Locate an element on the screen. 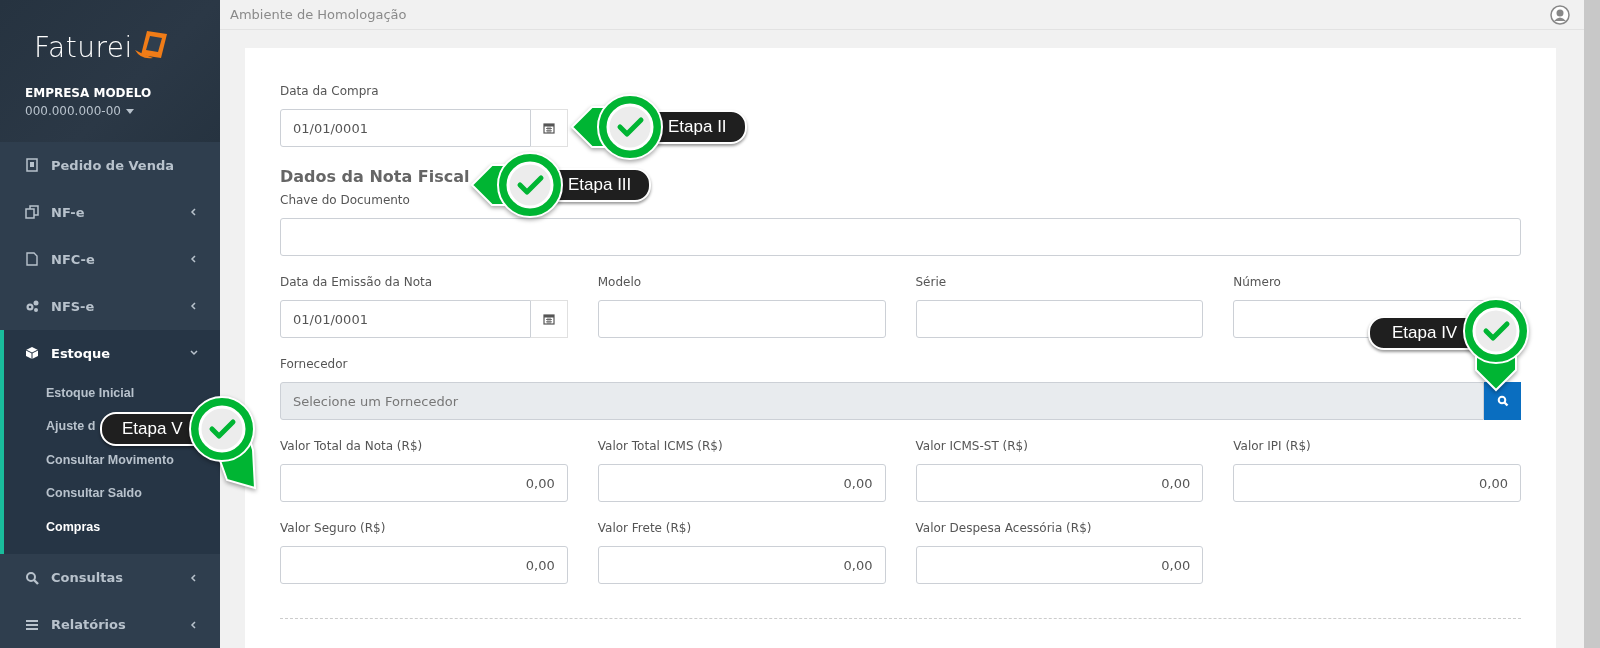 The height and width of the screenshot is (648, 1600). environment-label: Ambiente de Homologação is located at coordinates (318, 14).